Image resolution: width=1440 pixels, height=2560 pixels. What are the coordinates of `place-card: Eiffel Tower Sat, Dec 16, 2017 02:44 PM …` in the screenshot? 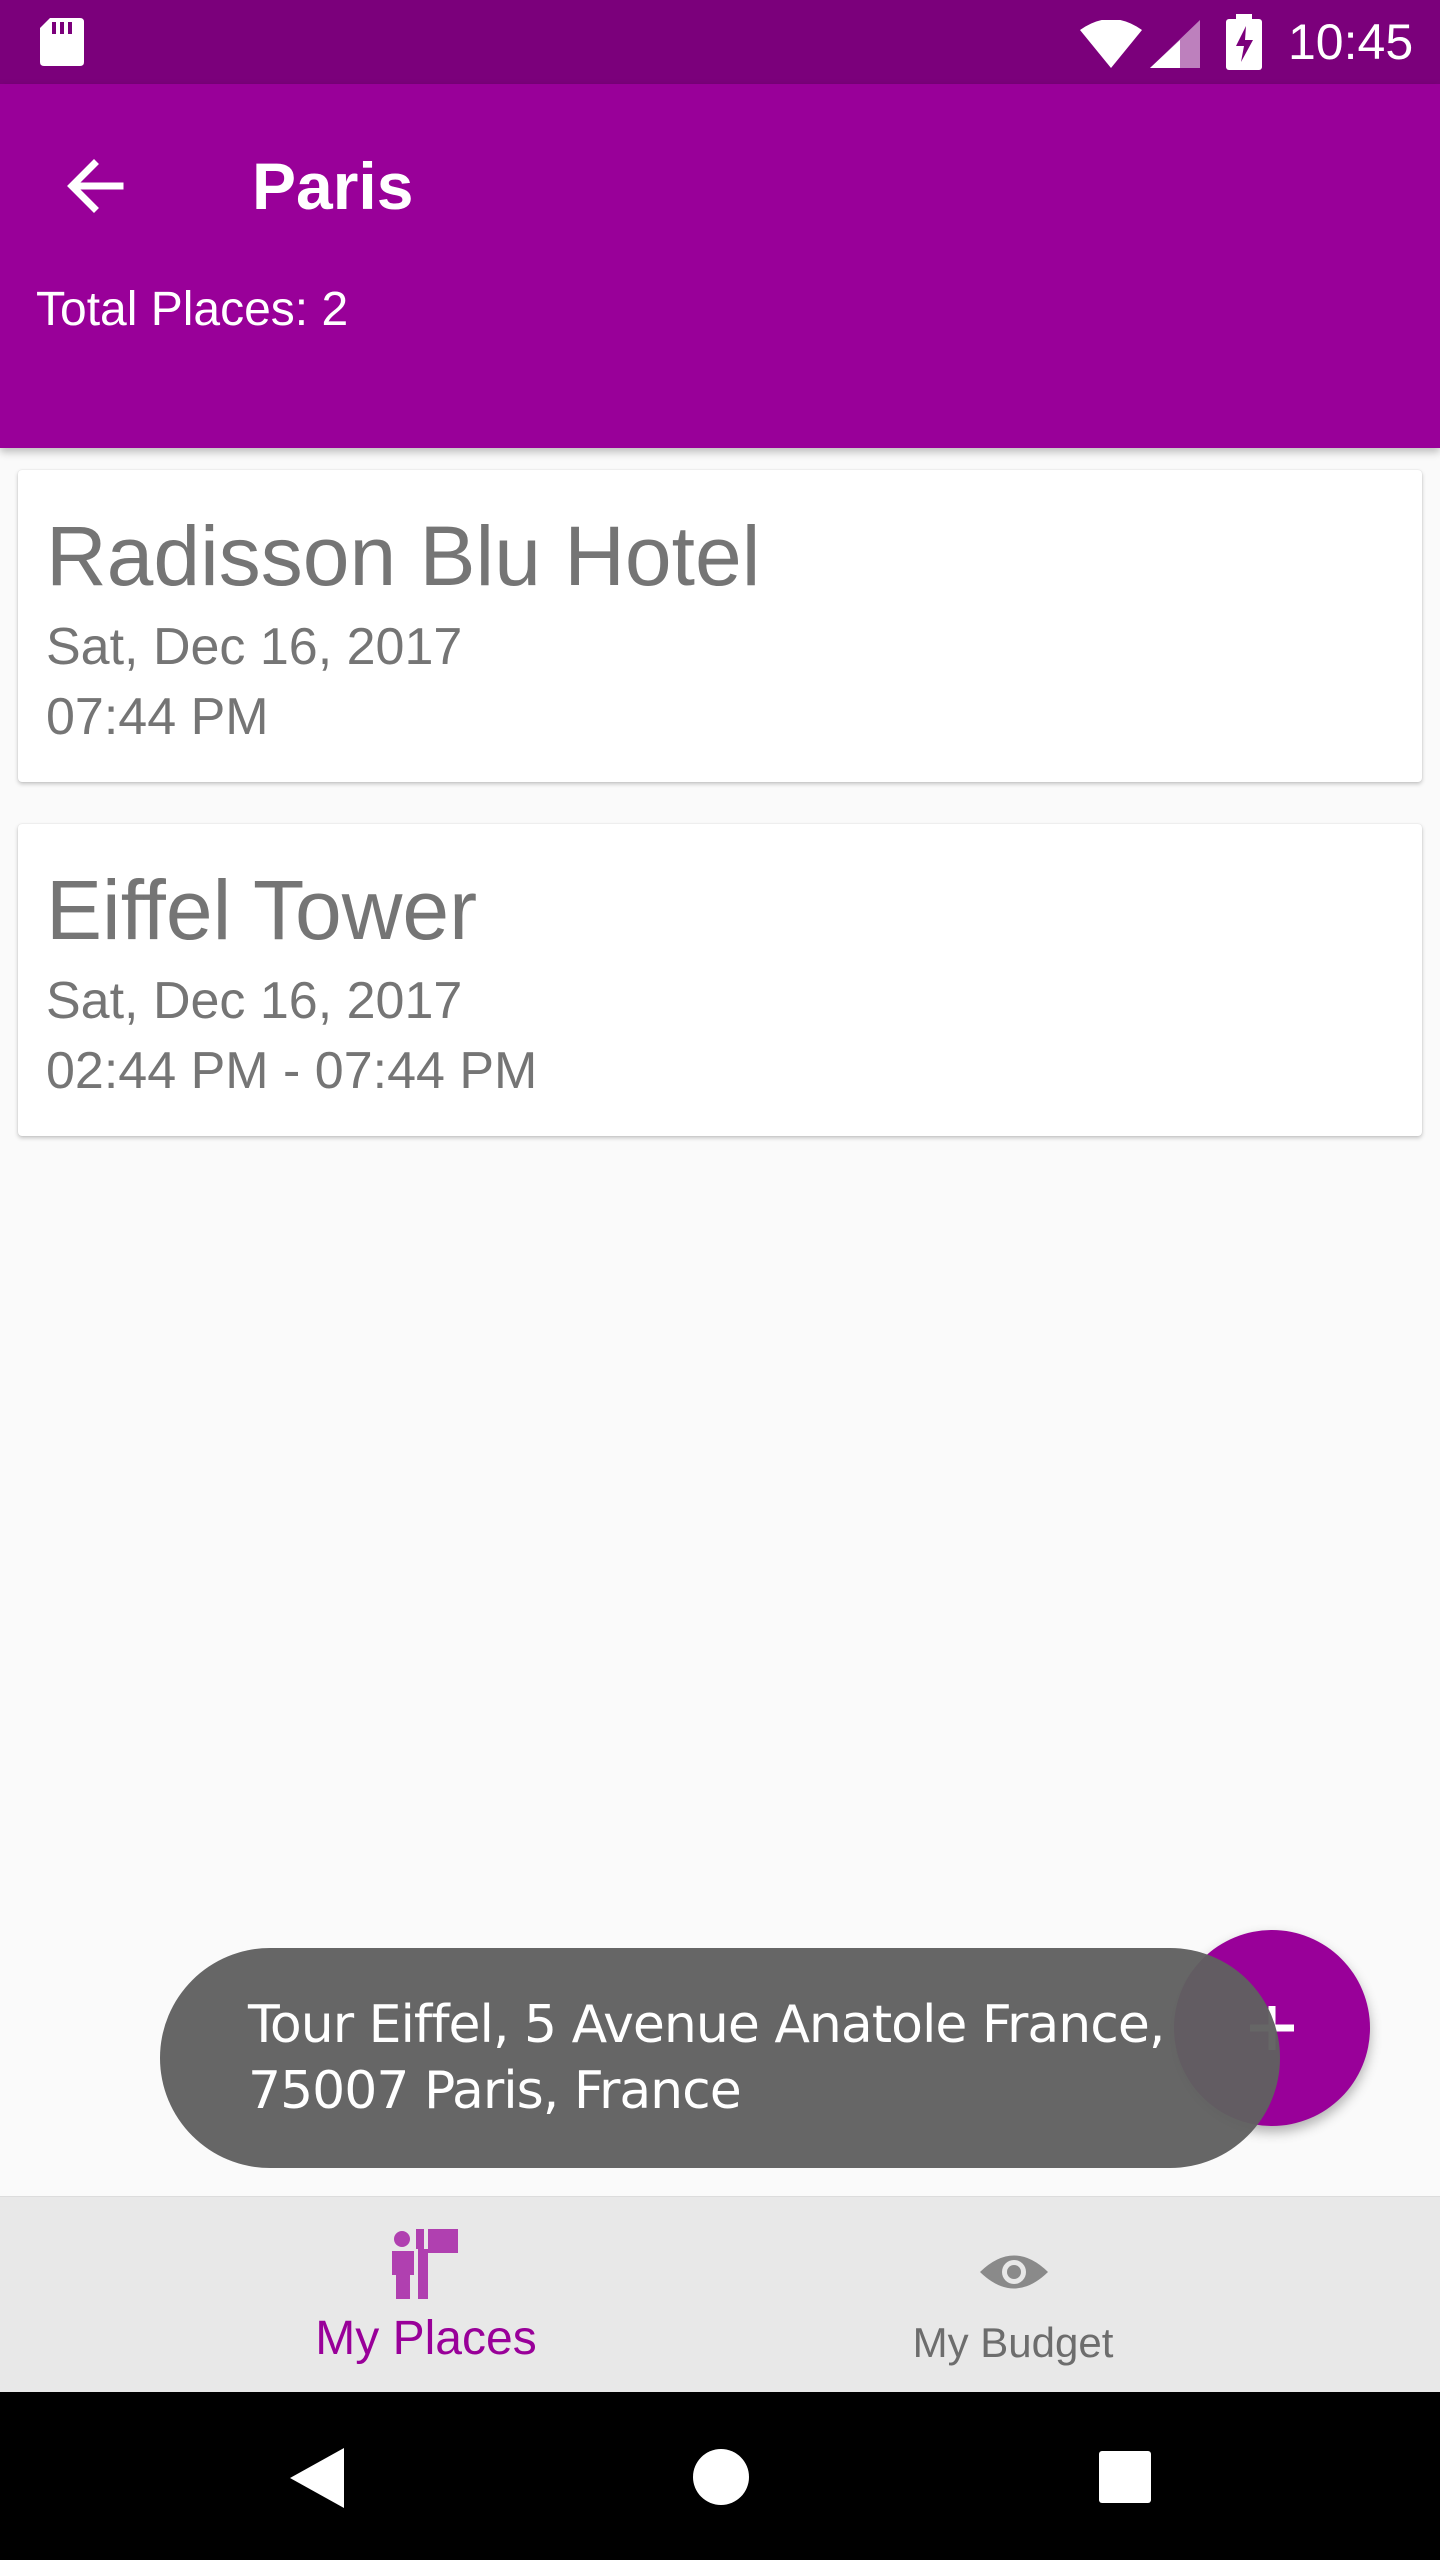 It's located at (720, 980).